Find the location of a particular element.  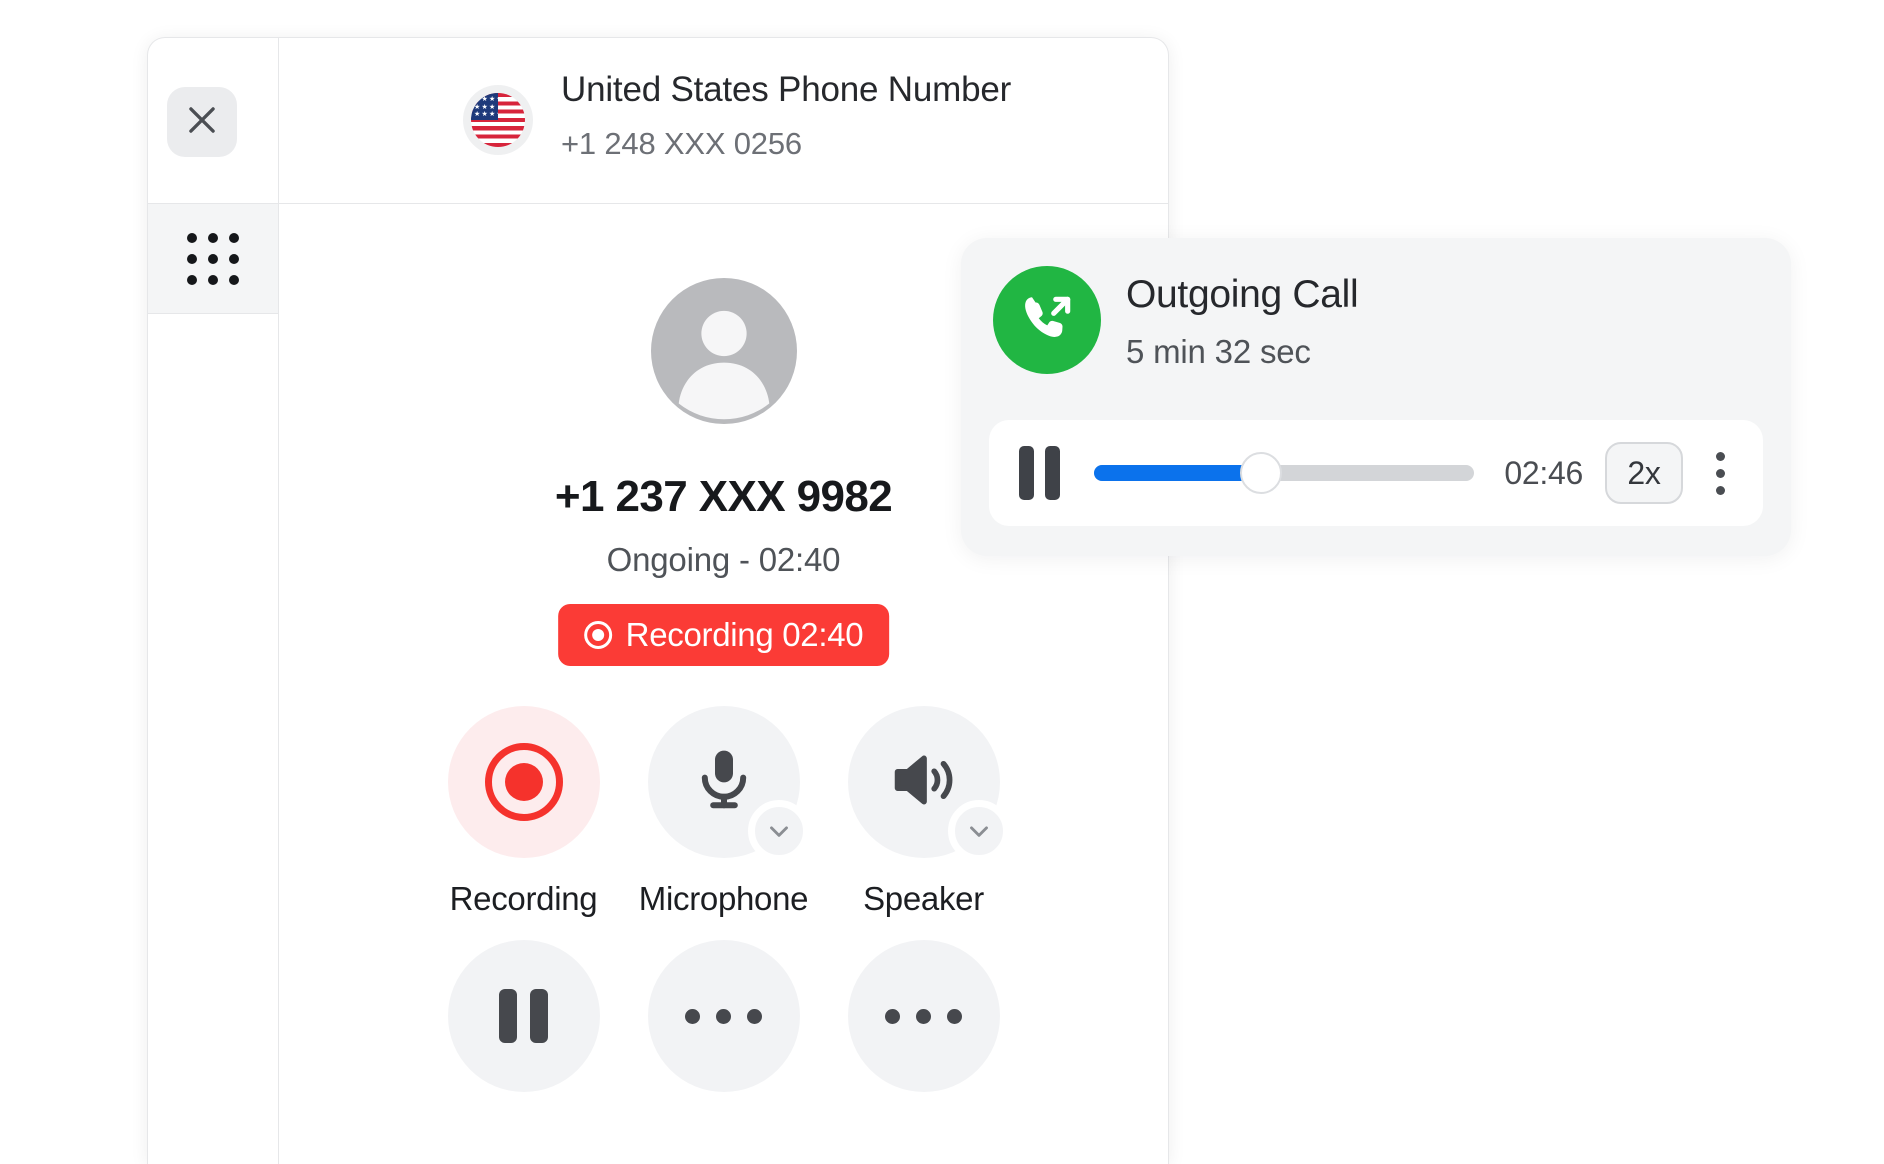

control-speaker: Speaker is located at coordinates (928, 812).